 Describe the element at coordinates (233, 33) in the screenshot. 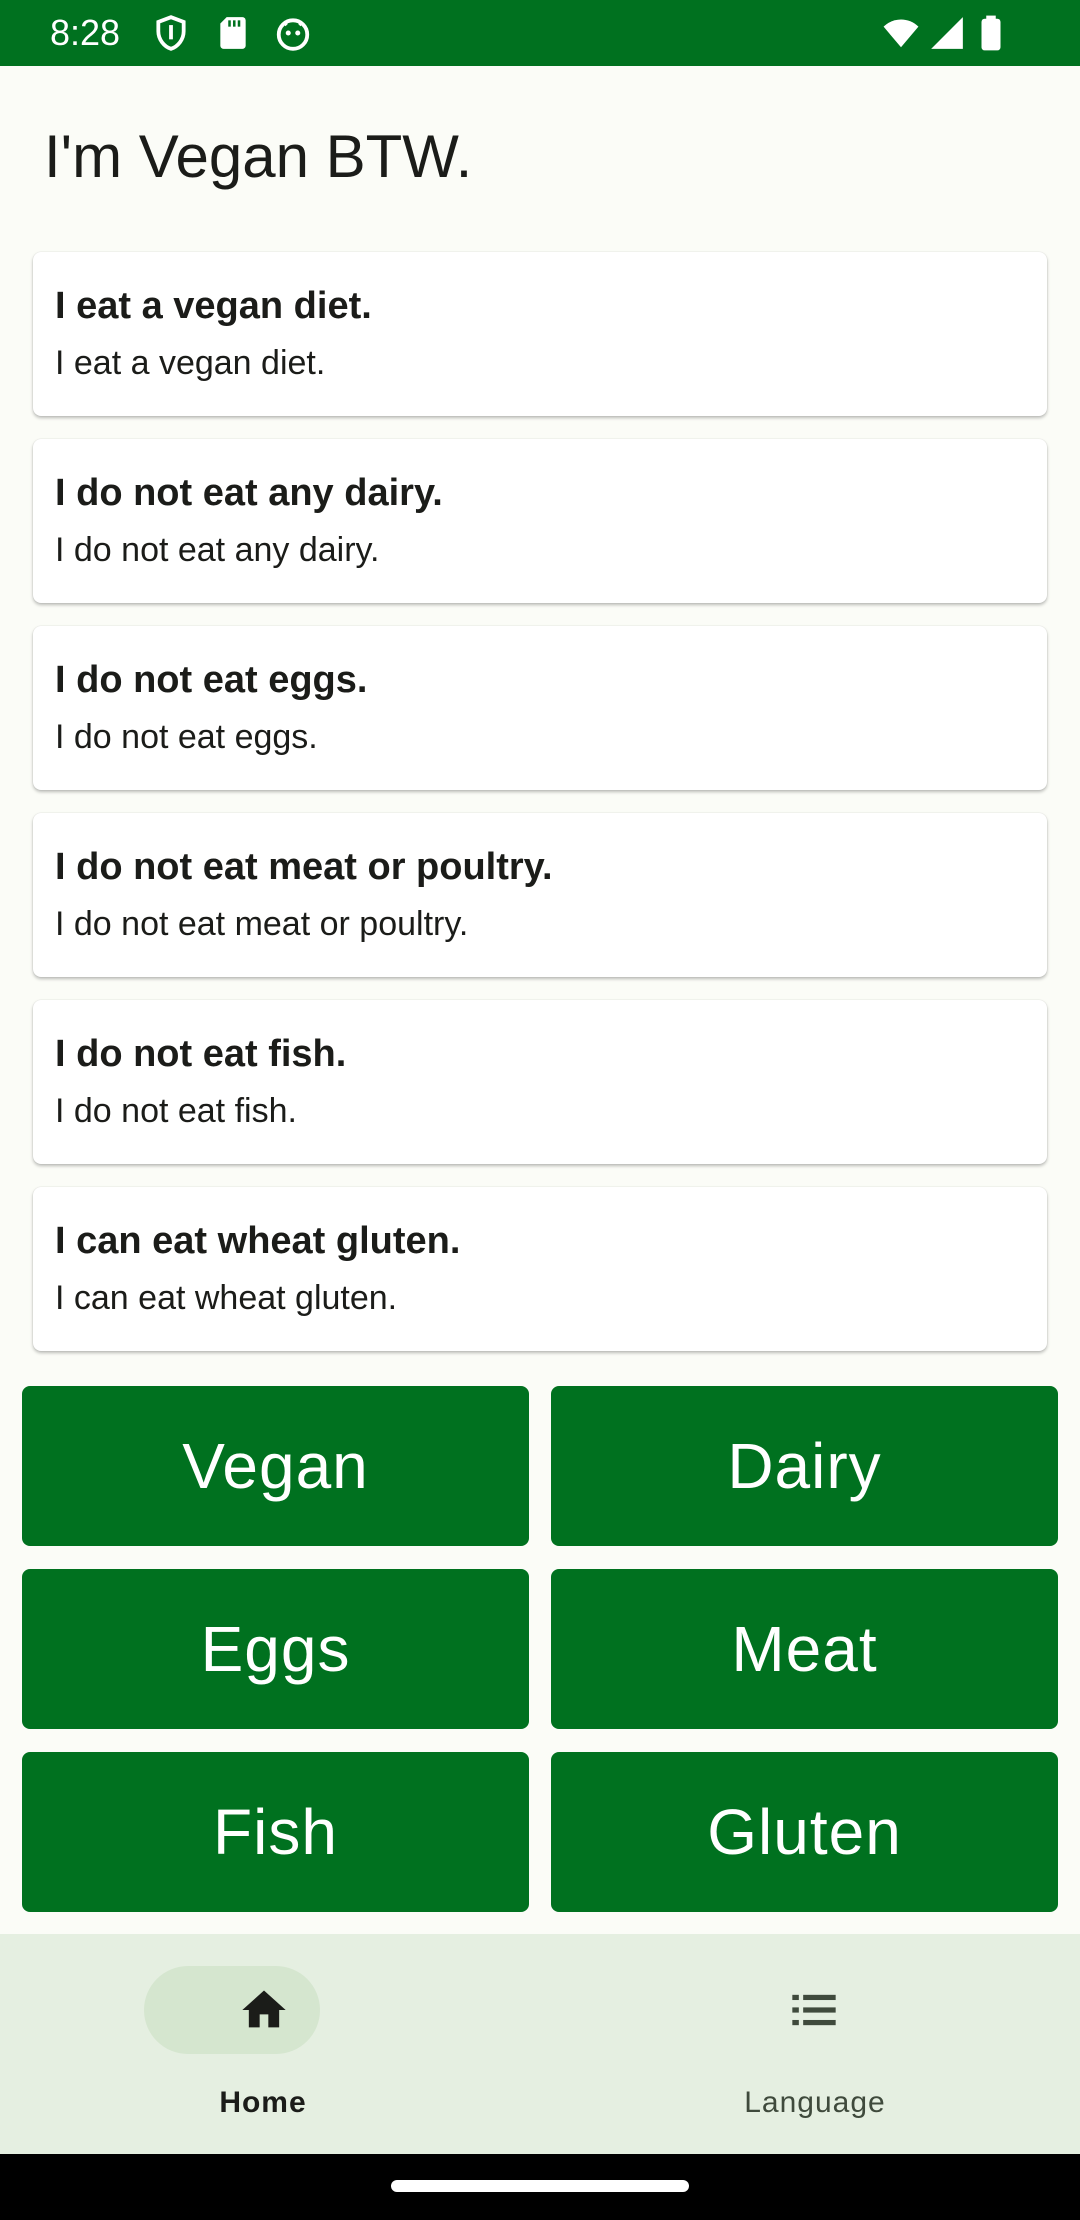

I see `sd-card-icon` at that location.